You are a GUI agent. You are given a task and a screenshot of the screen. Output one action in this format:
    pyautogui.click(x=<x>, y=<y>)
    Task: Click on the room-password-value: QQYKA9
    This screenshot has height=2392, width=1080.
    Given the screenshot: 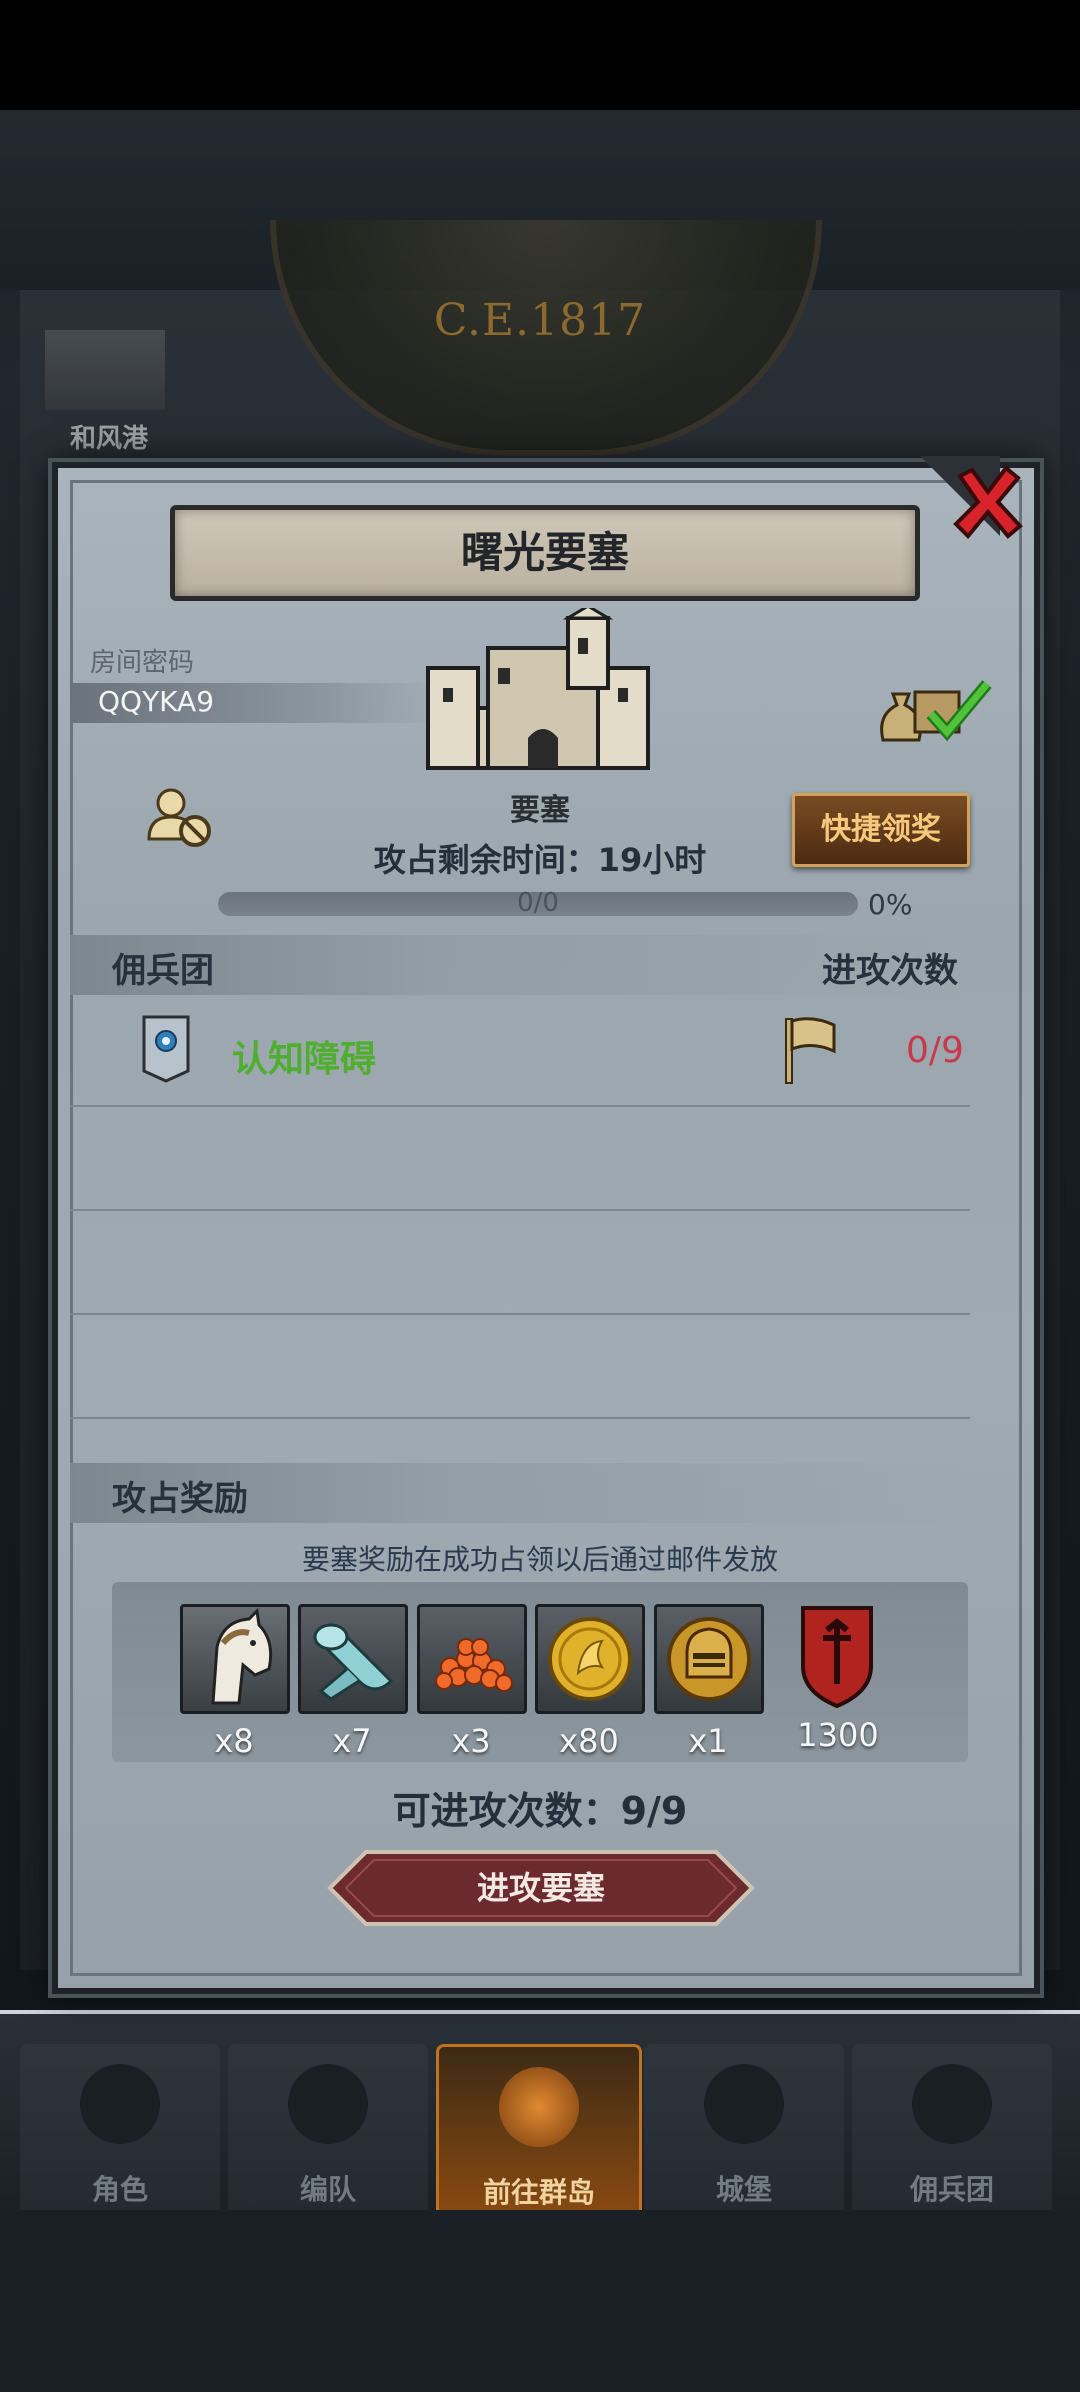 What is the action you would take?
    pyautogui.click(x=156, y=701)
    